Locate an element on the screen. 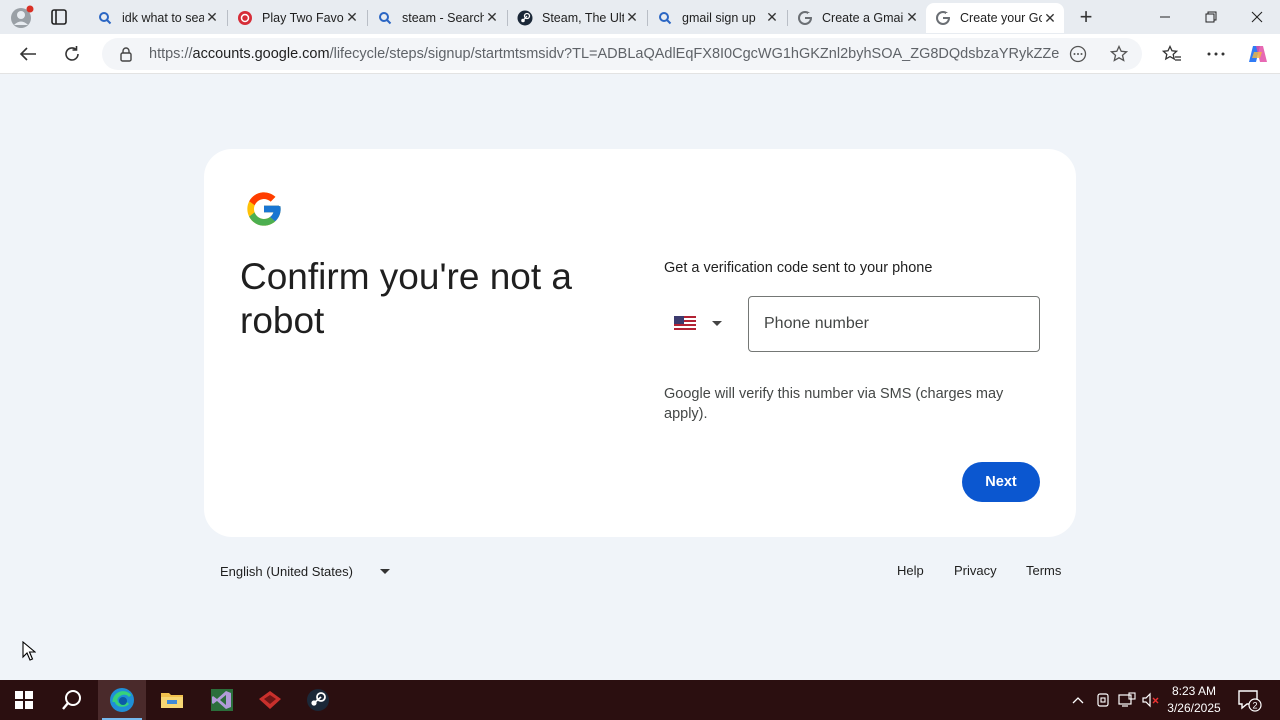 The image size is (1280, 720). tab-title: Create a Gmail is located at coordinates (863, 17).